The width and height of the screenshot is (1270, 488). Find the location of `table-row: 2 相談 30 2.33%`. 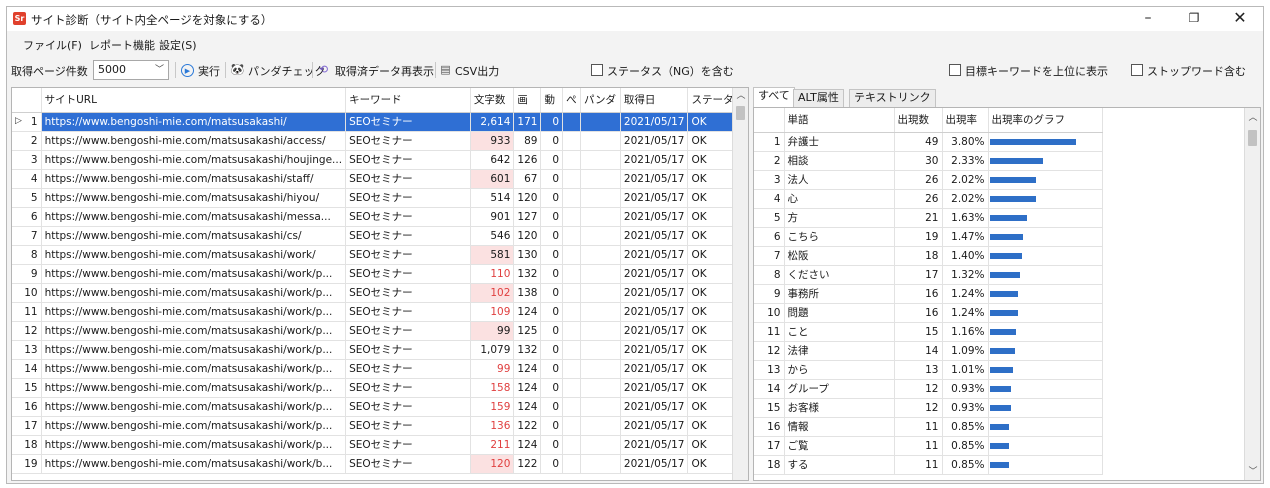

table-row: 2 相談 30 2.33% is located at coordinates (928, 161).